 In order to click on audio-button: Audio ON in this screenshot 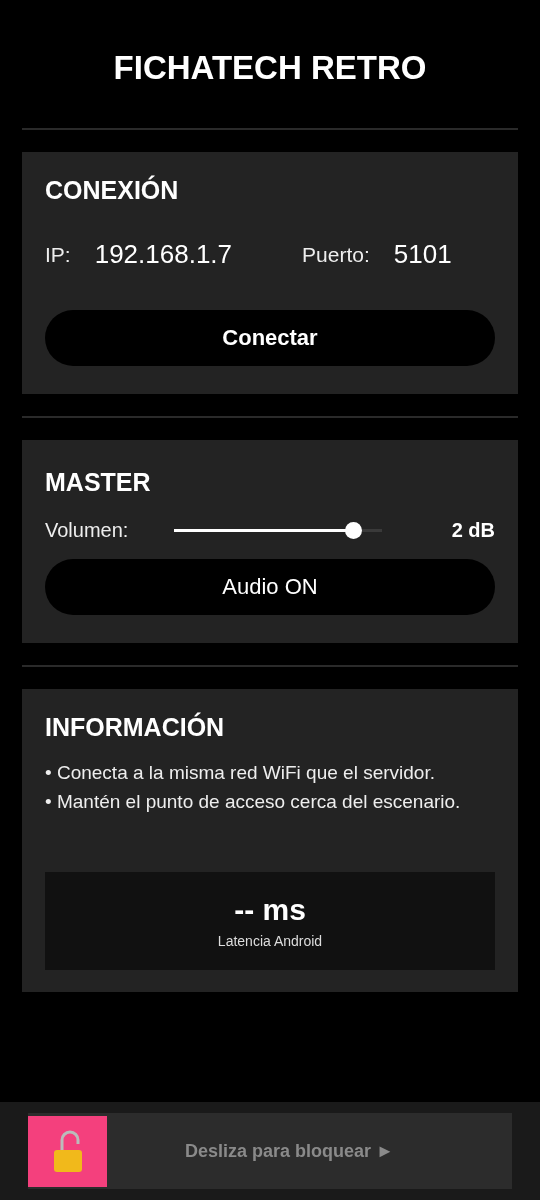, I will do `click(270, 587)`.